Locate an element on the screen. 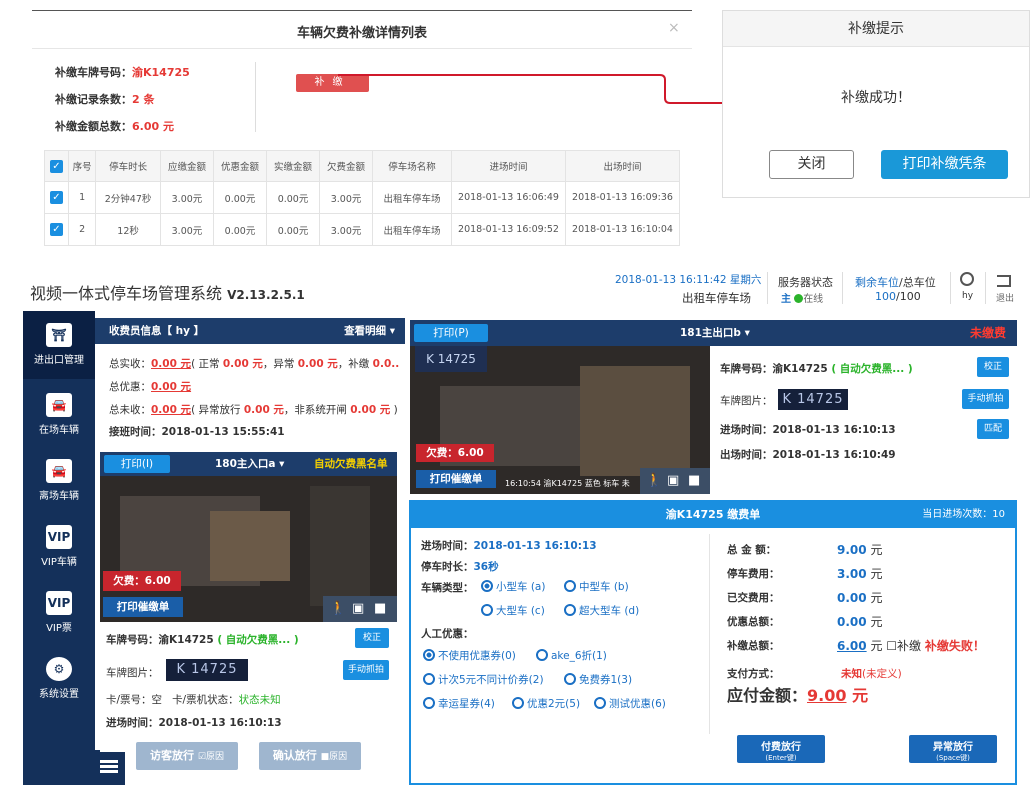 This screenshot has height=785, width=1030. exit-gate-select: 181主出口b ▾ is located at coordinates (715, 333).